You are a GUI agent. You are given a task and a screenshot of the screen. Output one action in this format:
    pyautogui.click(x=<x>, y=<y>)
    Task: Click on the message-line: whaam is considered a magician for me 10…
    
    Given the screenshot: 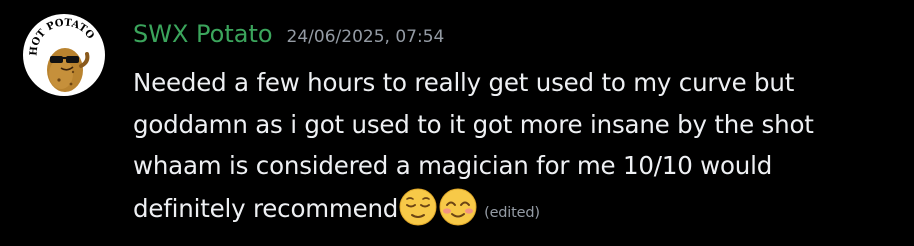 What is the action you would take?
    pyautogui.click(x=453, y=165)
    